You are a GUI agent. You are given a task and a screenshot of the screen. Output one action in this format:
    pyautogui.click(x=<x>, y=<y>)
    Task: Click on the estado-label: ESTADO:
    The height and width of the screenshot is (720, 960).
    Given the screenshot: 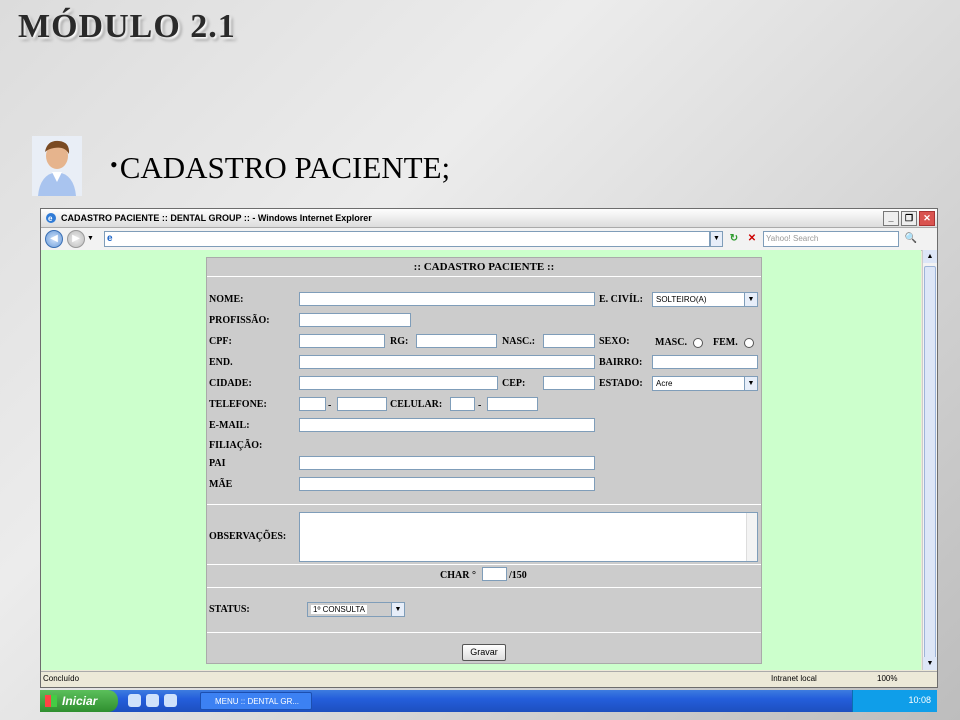 What is the action you would take?
    pyautogui.click(x=621, y=383)
    